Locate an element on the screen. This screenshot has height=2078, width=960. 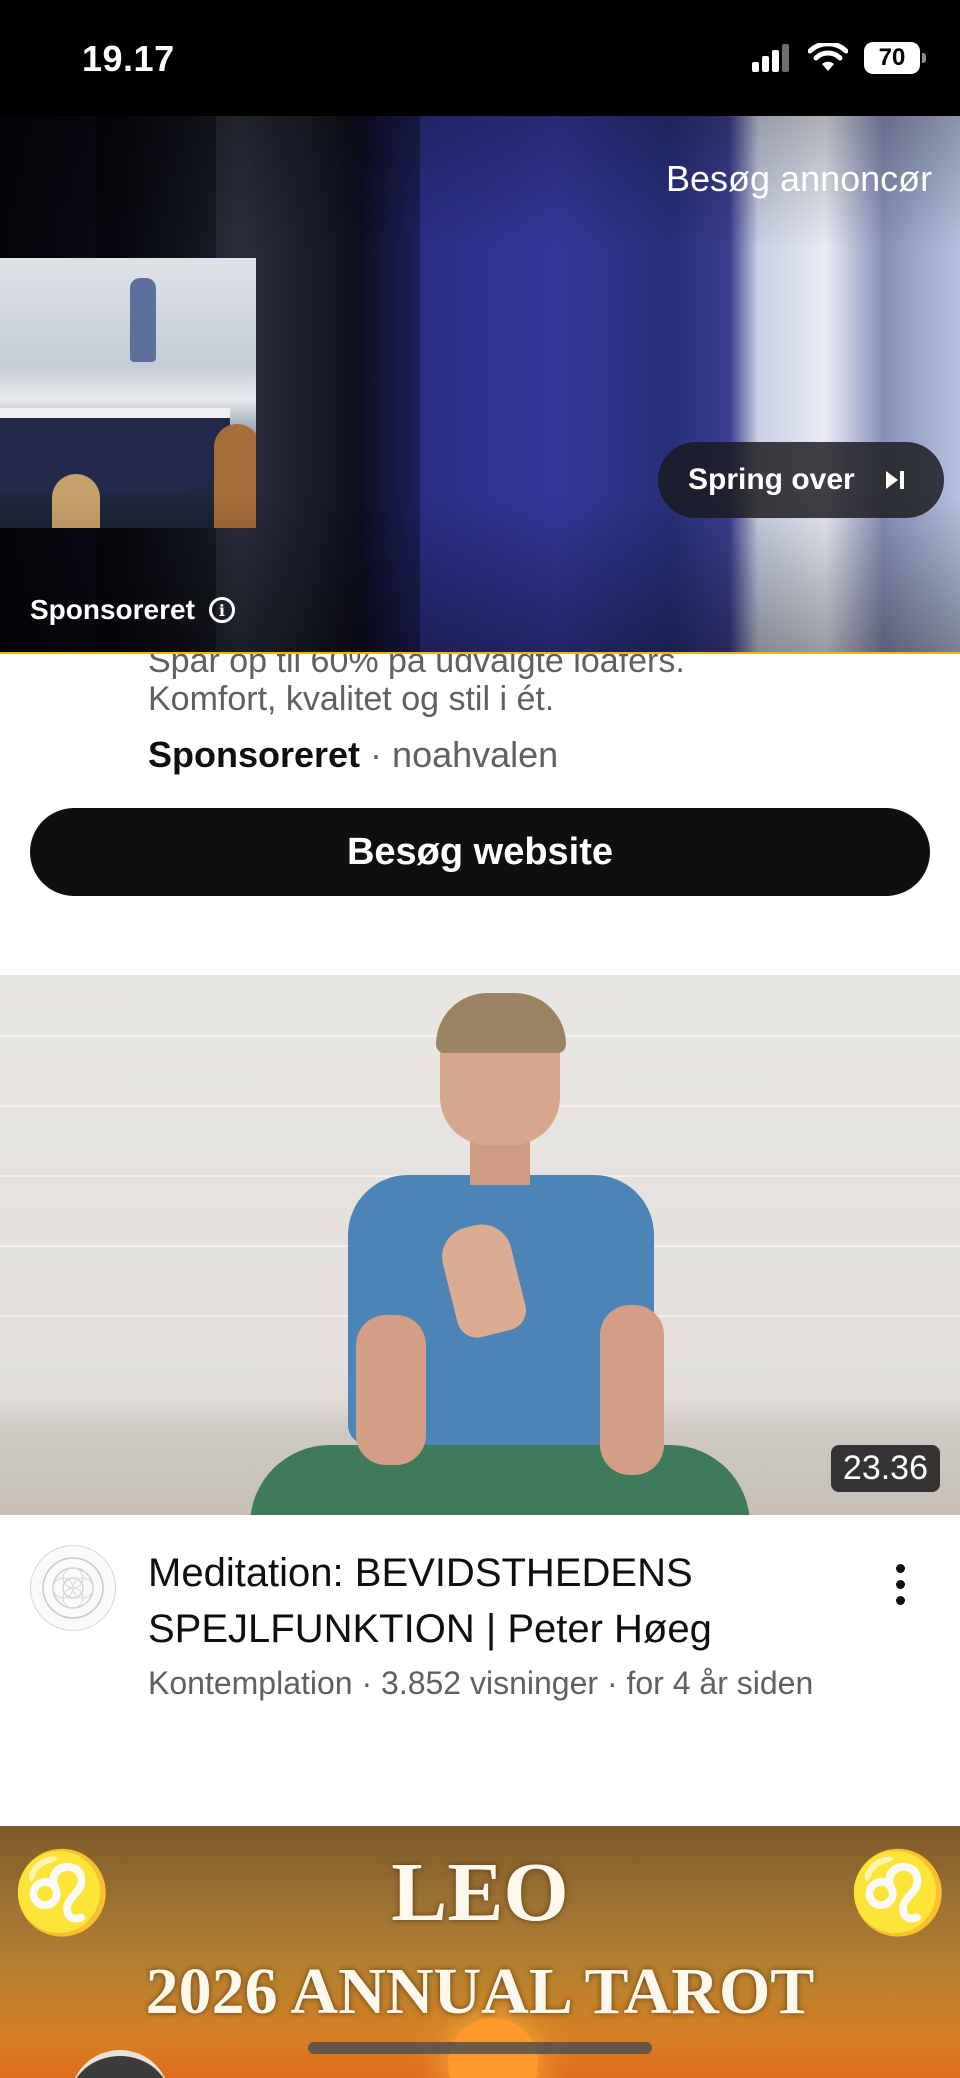
mandala-icon is located at coordinates (73, 1588).